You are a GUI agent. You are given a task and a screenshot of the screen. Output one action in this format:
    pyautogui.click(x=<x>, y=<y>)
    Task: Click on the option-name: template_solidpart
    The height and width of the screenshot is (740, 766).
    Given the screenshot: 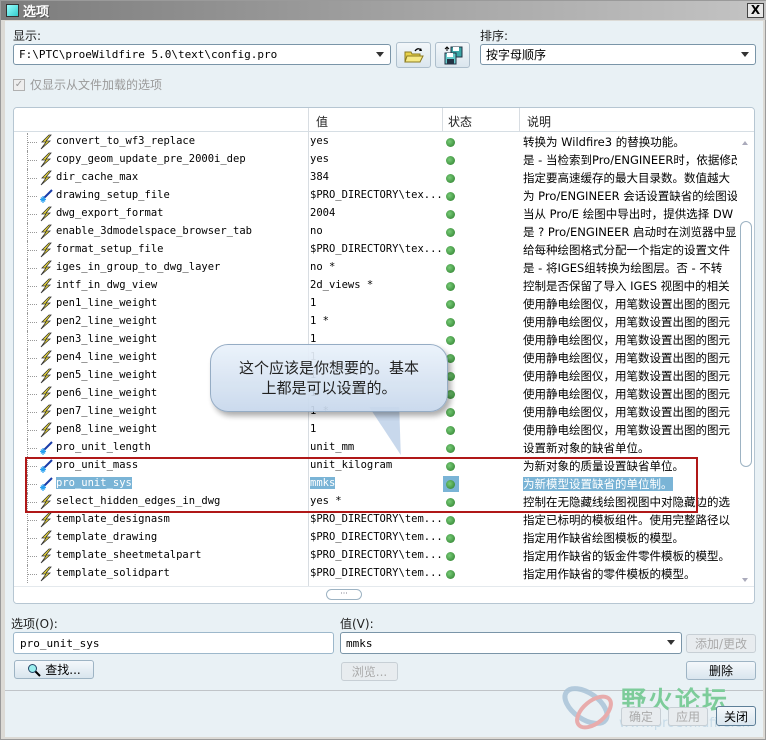 What is the action you would take?
    pyautogui.click(x=113, y=573)
    